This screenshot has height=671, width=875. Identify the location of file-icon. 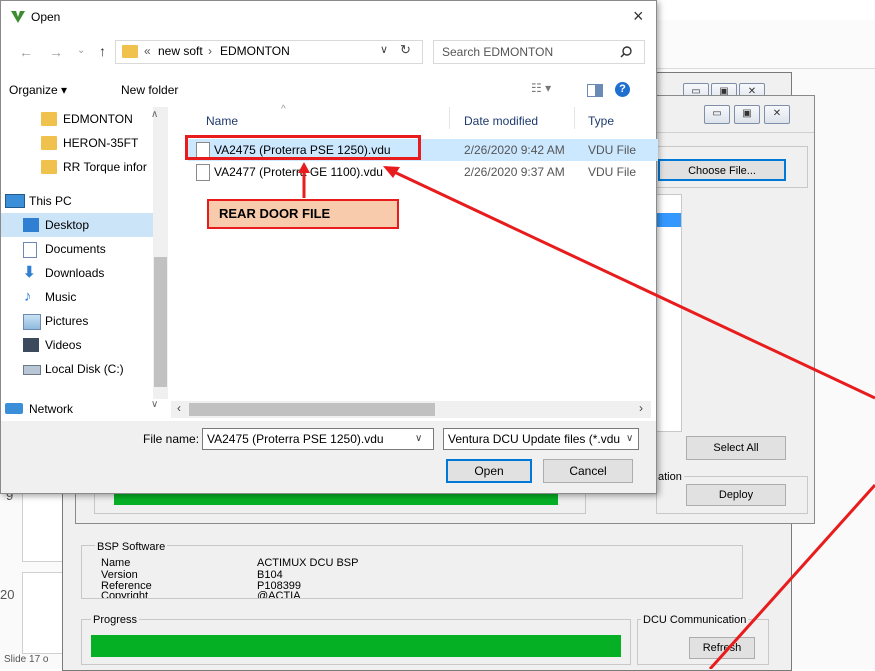
(203, 172).